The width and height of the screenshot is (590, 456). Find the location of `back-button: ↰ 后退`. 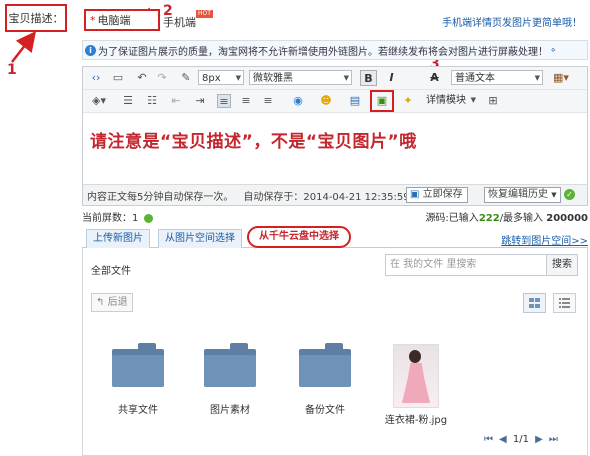

back-button: ↰ 后退 is located at coordinates (112, 302).